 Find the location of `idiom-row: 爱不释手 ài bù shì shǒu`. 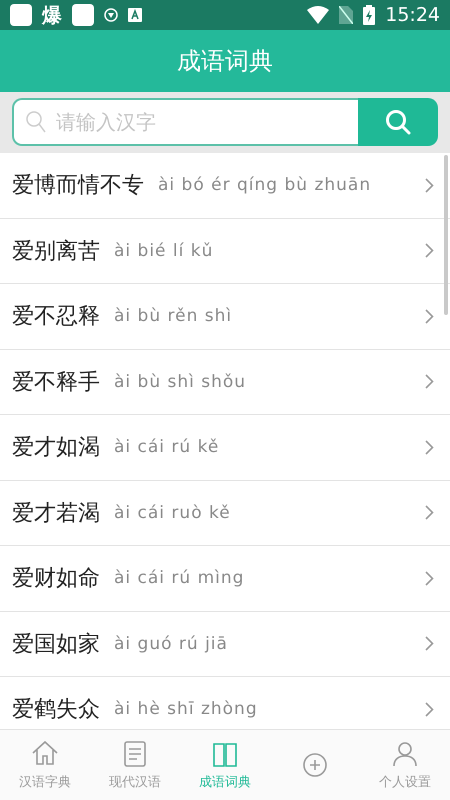

idiom-row: 爱不释手 ài bù shì shǒu is located at coordinates (225, 382).